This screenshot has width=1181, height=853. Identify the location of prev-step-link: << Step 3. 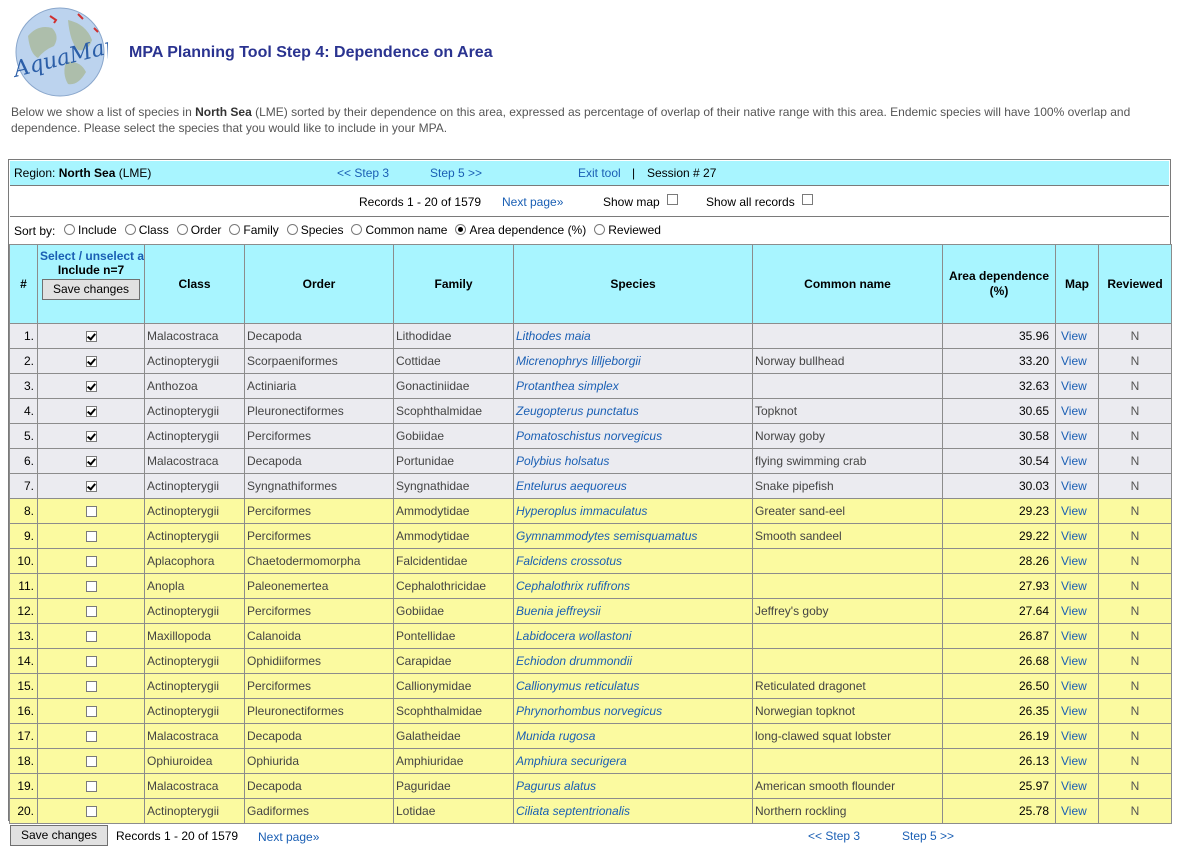
(363, 173).